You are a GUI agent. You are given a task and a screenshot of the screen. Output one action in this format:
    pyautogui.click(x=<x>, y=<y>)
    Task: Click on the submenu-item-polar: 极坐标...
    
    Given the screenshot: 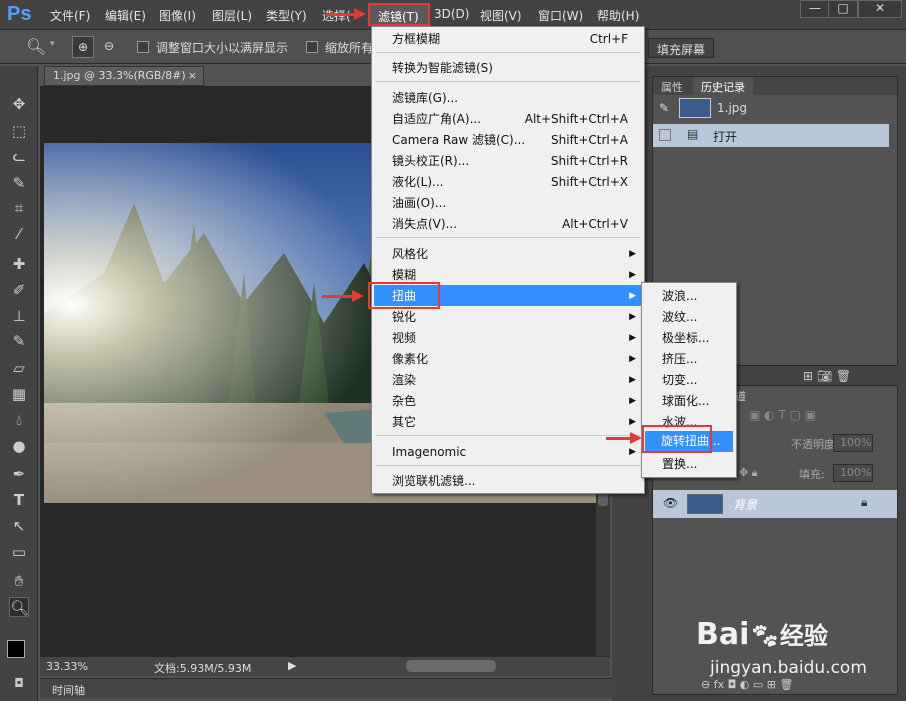 What is the action you would take?
    pyautogui.click(x=685, y=338)
    